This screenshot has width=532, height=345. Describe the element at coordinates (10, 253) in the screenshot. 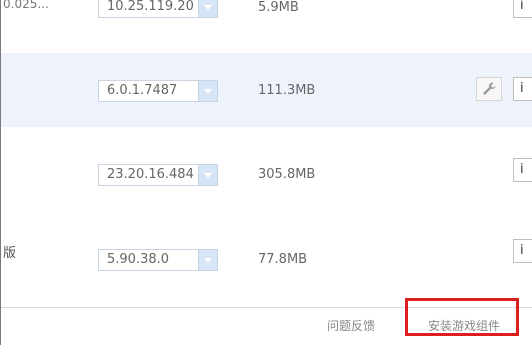

I see `component-name: 版` at that location.